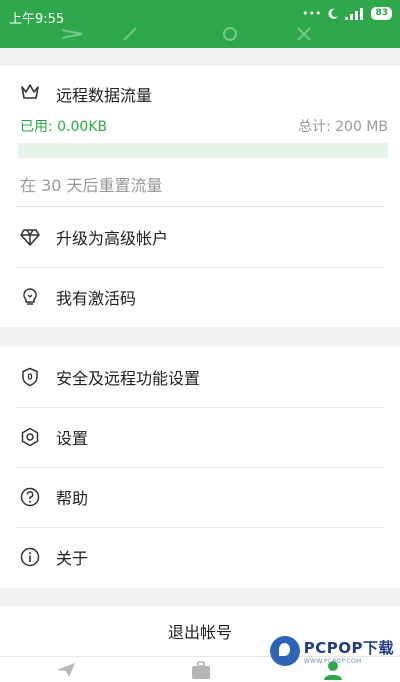 The image size is (400, 682). Describe the element at coordinates (112, 238) in the screenshot. I see `menu-label: 升级为高级帐户` at that location.